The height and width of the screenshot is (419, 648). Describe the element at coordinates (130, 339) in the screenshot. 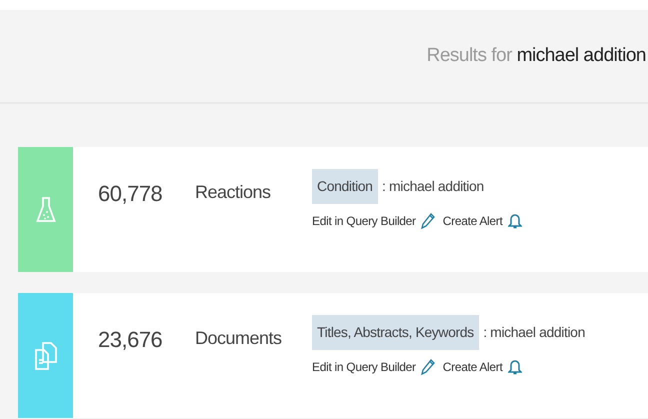

I see `result-count: 23,676` at that location.